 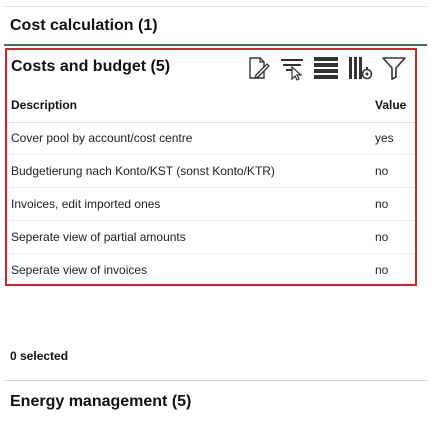 What do you see at coordinates (79, 270) in the screenshot?
I see `row-description: Seperate view of invoices` at bounding box center [79, 270].